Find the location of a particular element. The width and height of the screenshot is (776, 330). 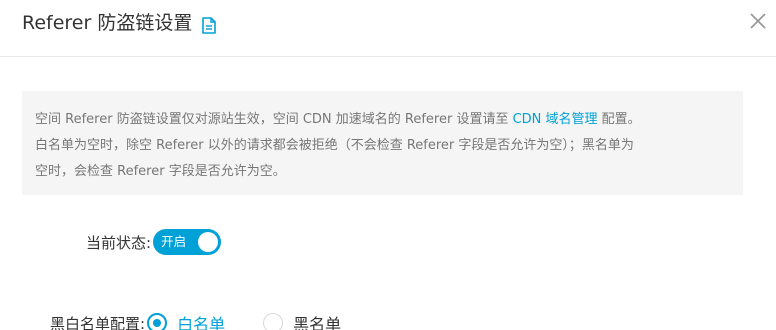

notice-text: 配置。 is located at coordinates (619, 119).